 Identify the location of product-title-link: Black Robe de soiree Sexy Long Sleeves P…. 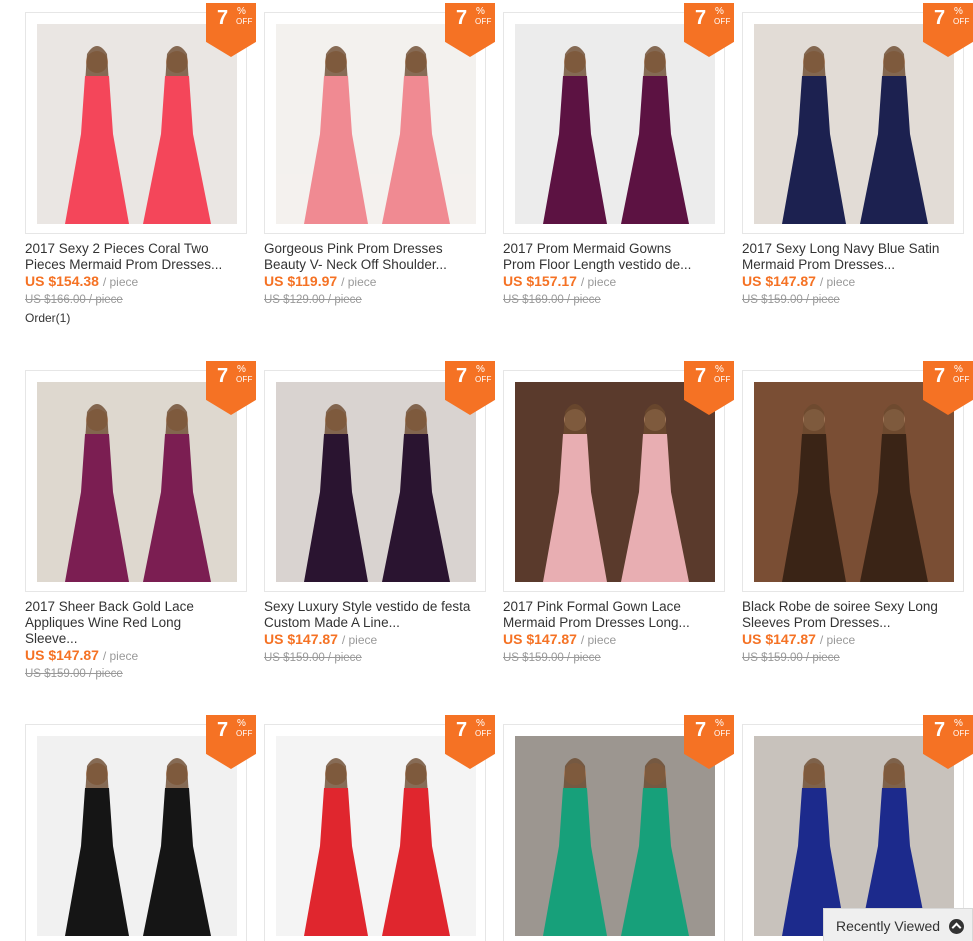
(857, 615).